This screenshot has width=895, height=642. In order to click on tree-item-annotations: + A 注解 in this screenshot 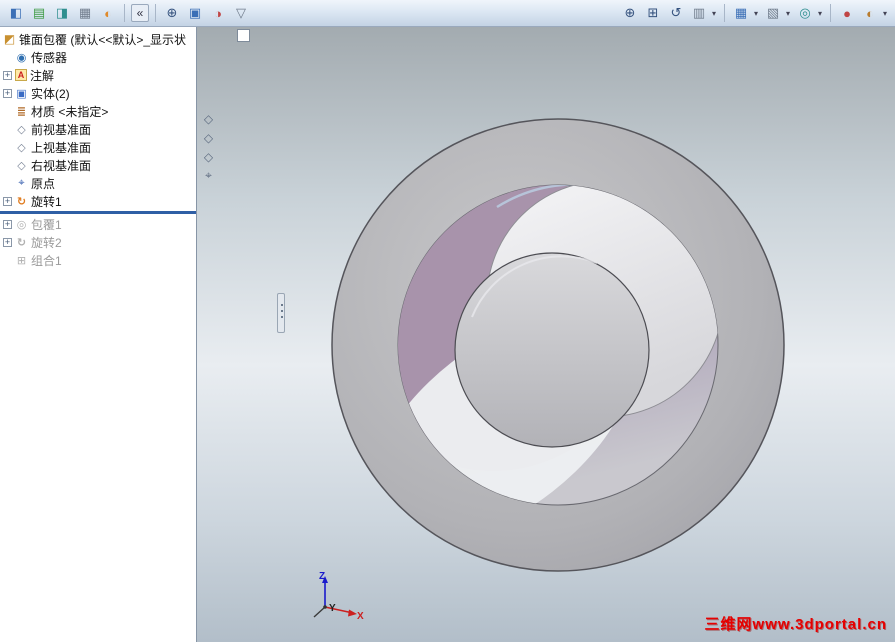, I will do `click(98, 75)`.